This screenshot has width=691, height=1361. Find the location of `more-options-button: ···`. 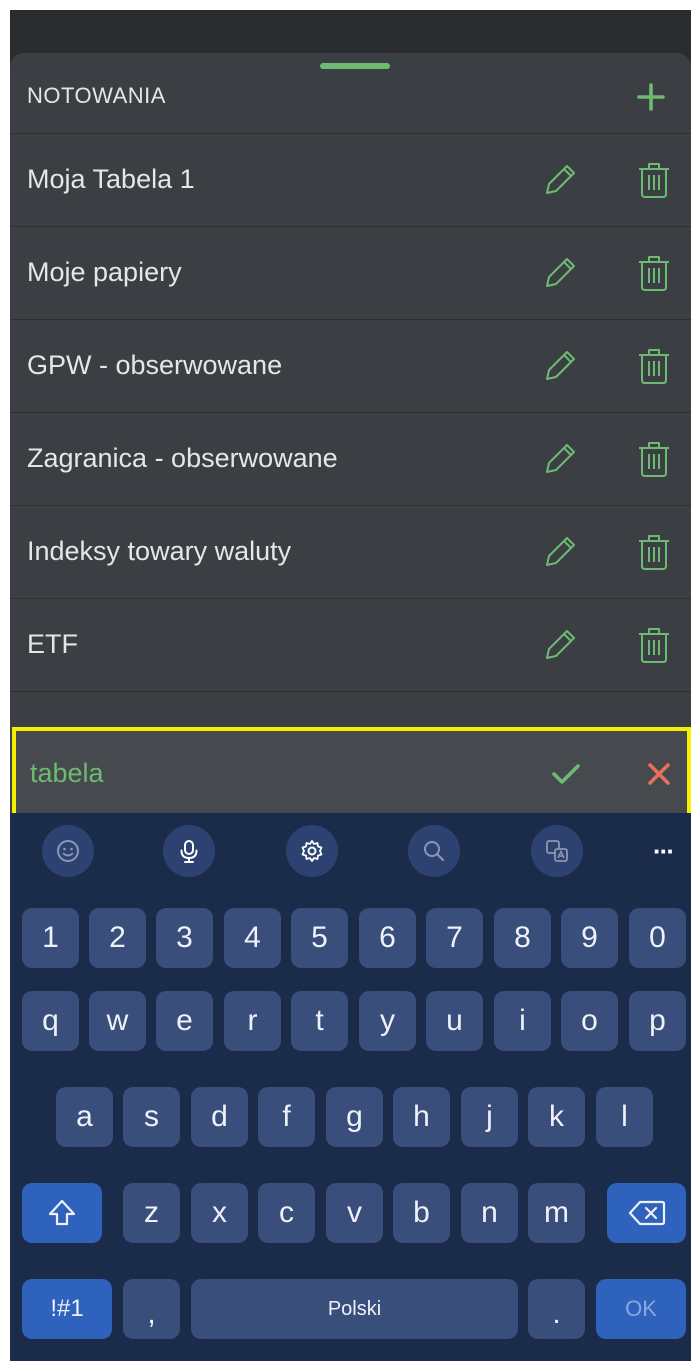

more-options-button: ··· is located at coordinates (663, 851).